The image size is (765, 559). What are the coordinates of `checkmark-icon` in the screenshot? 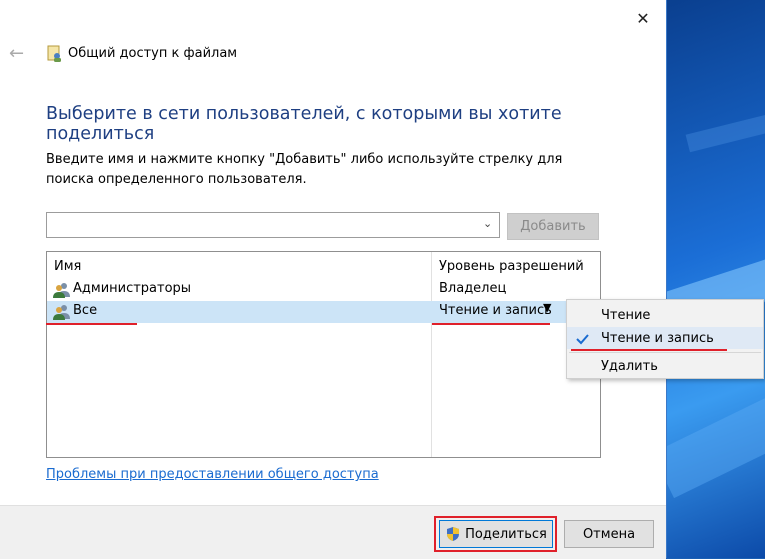 It's located at (582, 339).